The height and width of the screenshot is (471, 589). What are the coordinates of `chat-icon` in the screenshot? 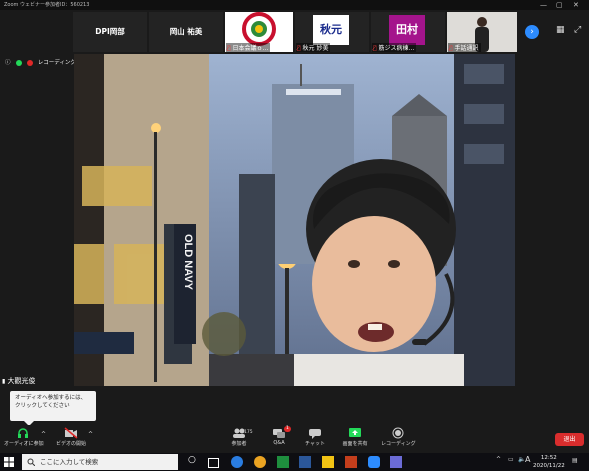 It's located at (315, 434).